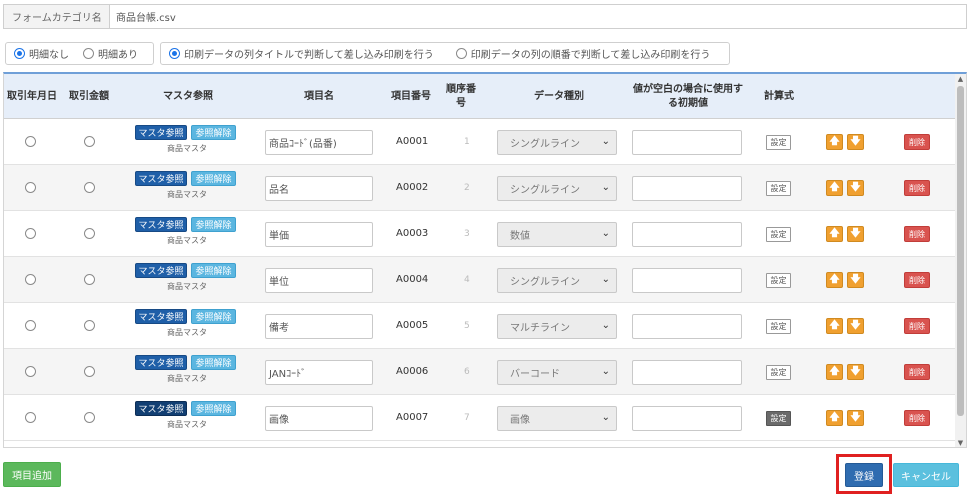 Image resolution: width=970 pixels, height=497 pixels. What do you see at coordinates (319, 418) in the screenshot?
I see `item-name-input: 画像` at bounding box center [319, 418].